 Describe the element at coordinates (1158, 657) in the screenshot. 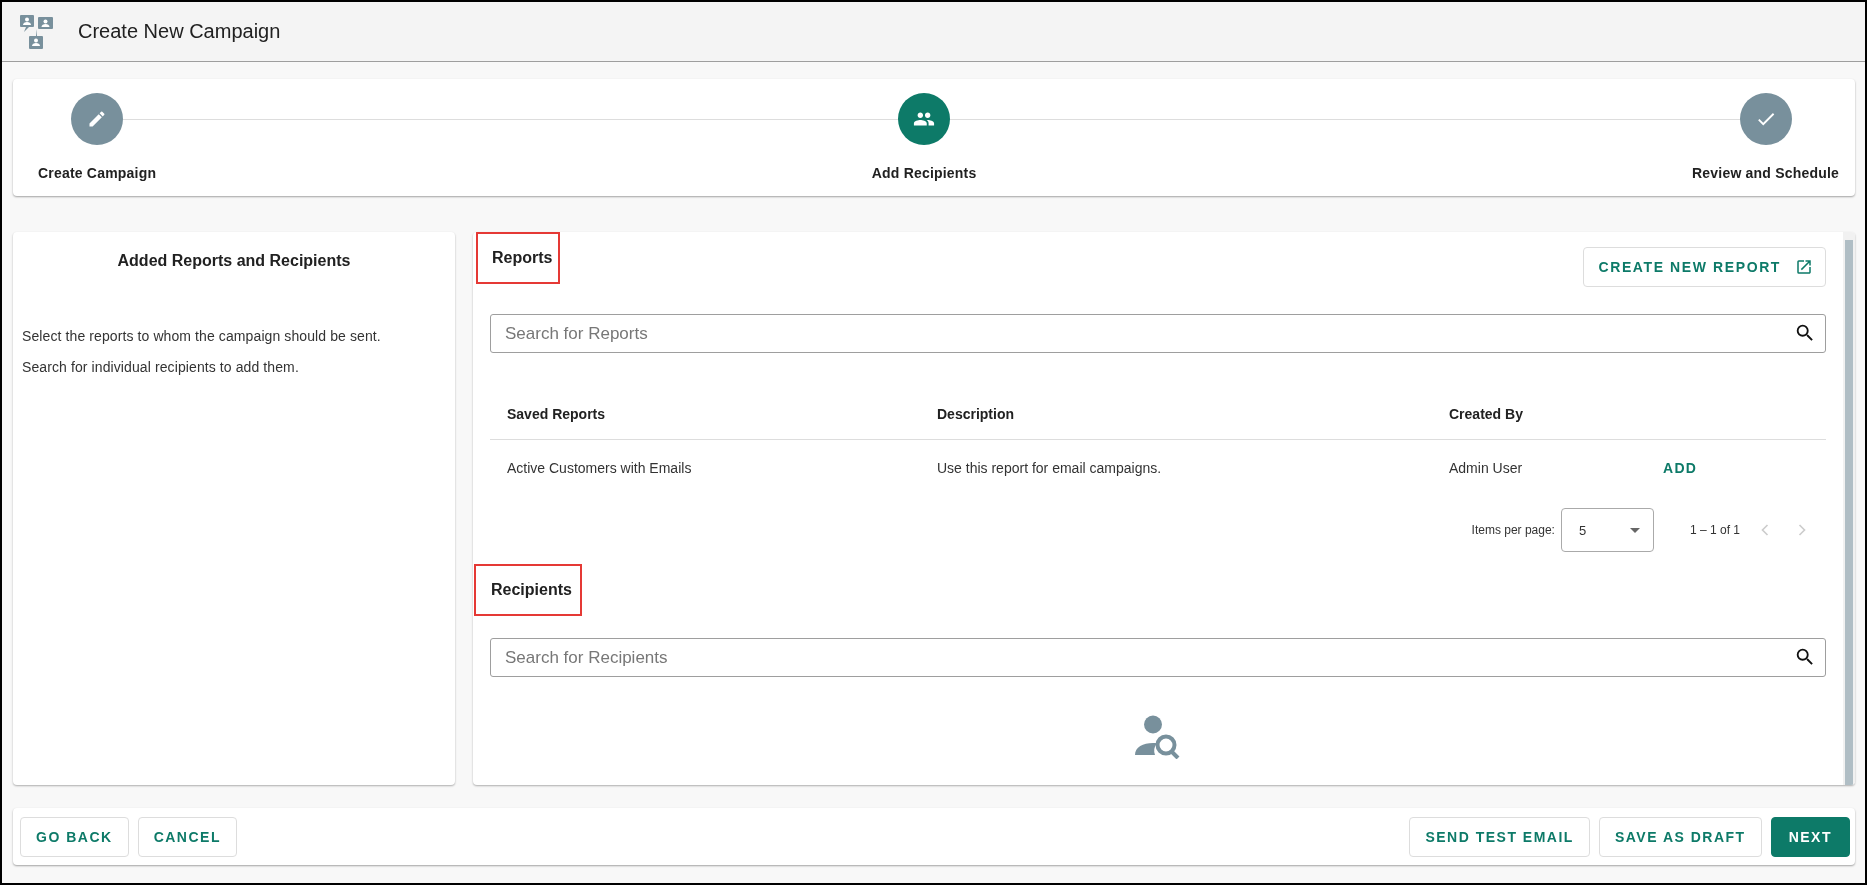

I see `search-field: Search for Recipients` at that location.